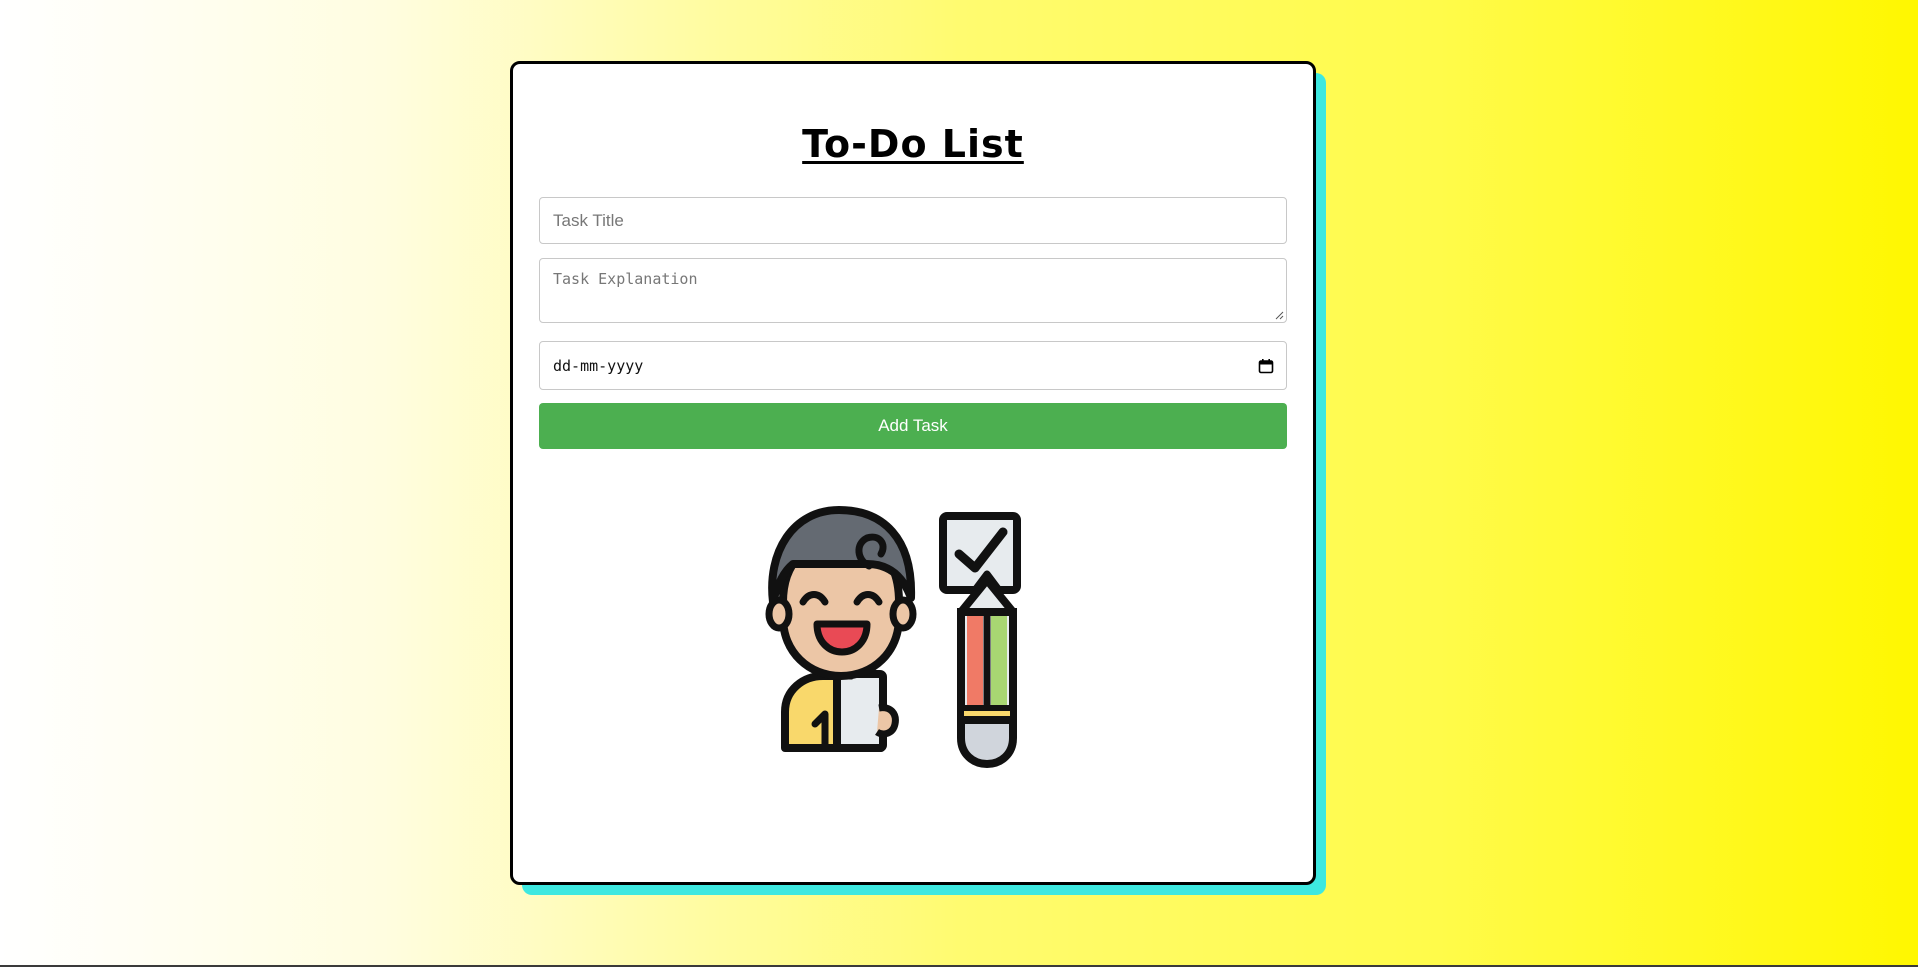 This screenshot has width=1918, height=967. Describe the element at coordinates (1279, 315) in the screenshot. I see `resize-grip-icon` at that location.